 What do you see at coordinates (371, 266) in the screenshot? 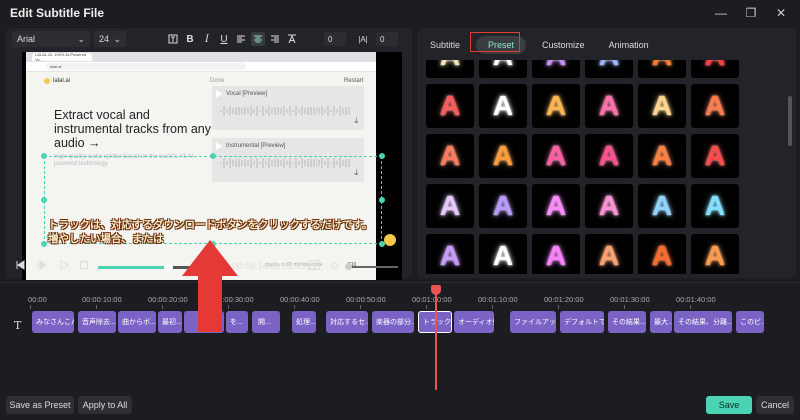
I see `zoom-slider` at bounding box center [371, 266].